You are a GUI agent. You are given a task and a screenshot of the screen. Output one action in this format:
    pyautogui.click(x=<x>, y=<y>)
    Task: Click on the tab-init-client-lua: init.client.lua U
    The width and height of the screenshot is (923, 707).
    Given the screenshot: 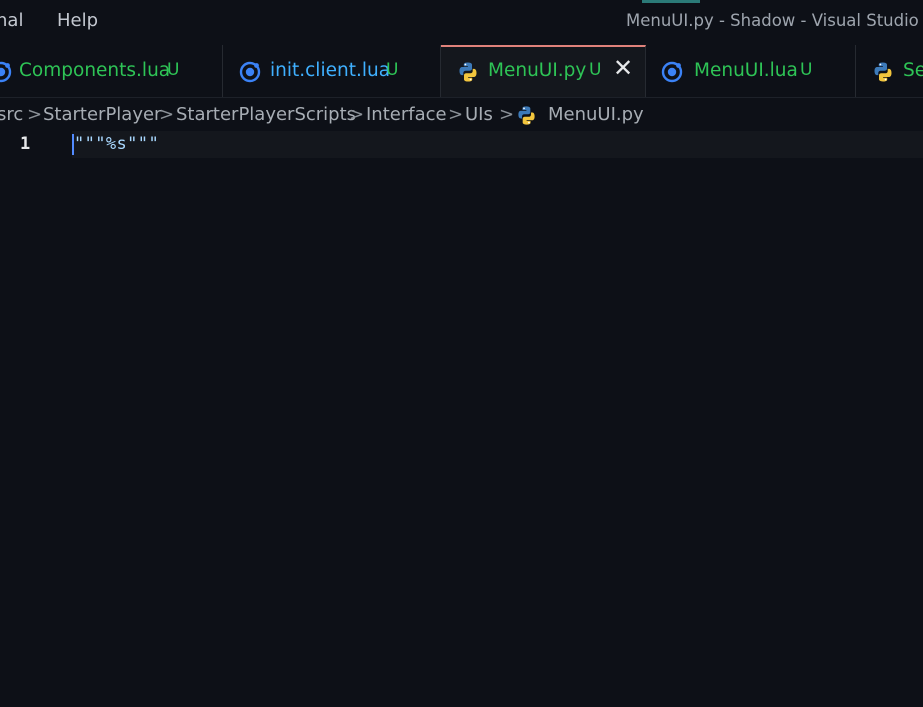 What is the action you would take?
    pyautogui.click(x=332, y=71)
    